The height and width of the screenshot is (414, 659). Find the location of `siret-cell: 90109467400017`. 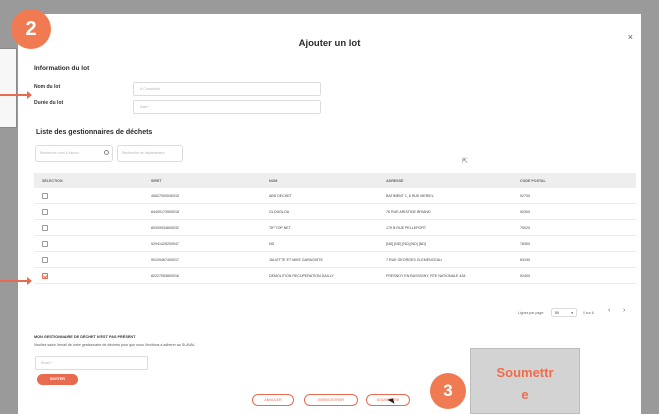

siret-cell: 90109467400017 is located at coordinates (165, 259).